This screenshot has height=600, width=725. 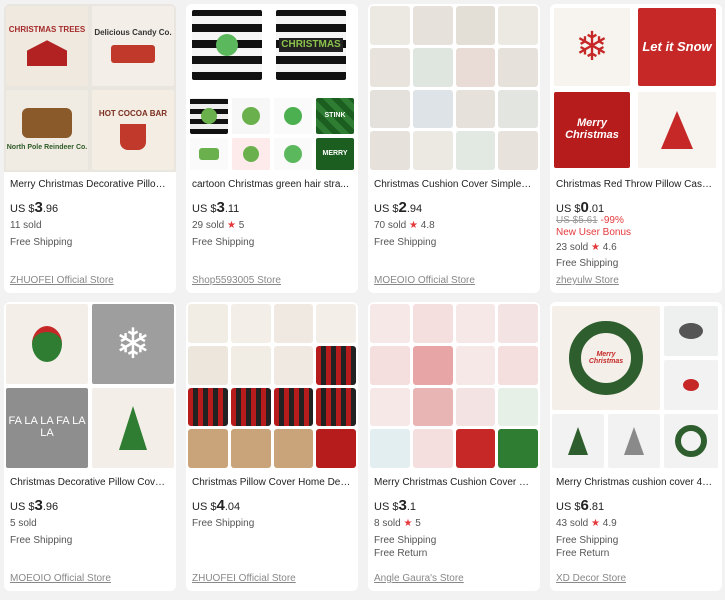 I want to click on store-link: Shop5593005 Store, so click(x=236, y=280).